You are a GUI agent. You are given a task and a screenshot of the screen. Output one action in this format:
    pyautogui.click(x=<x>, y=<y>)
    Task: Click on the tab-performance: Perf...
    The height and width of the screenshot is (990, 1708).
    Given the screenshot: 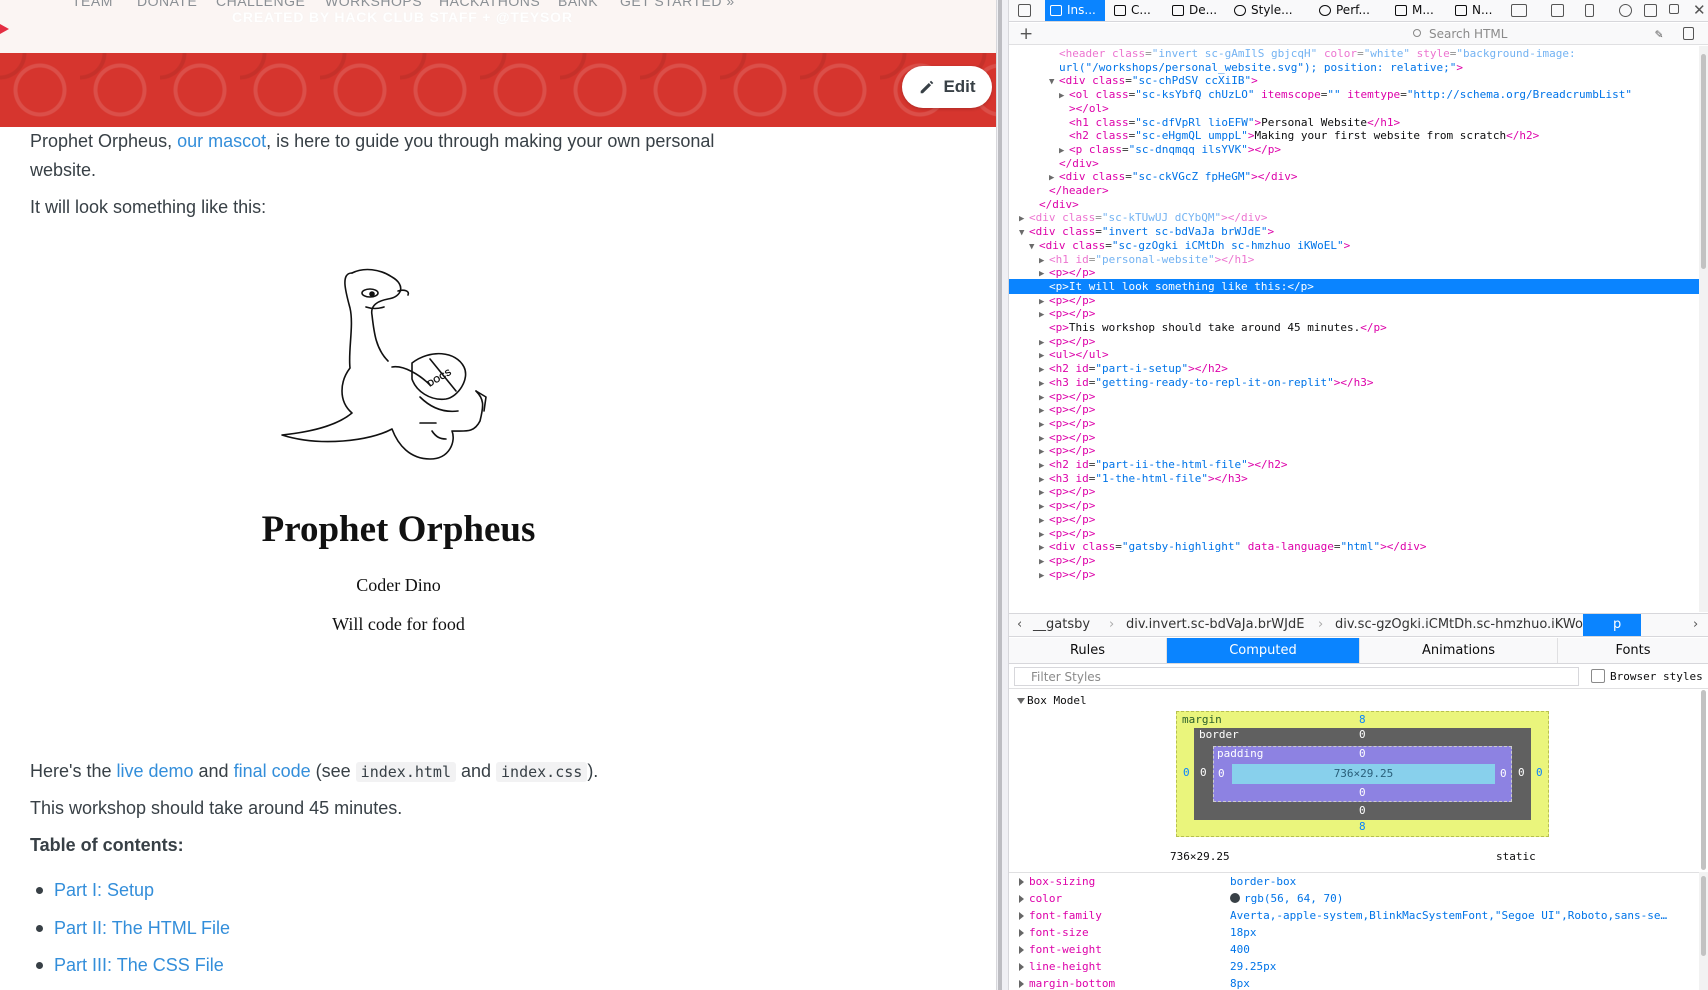 What is the action you would take?
    pyautogui.click(x=1350, y=10)
    